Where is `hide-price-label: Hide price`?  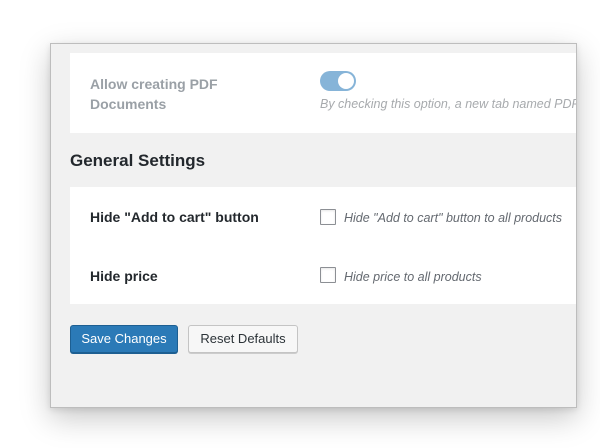
hide-price-label: Hide price is located at coordinates (124, 276).